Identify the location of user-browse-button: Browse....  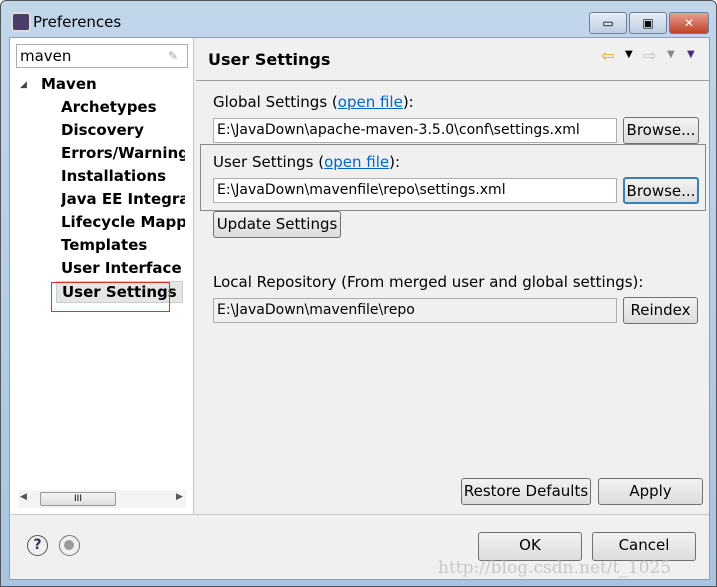
(661, 190).